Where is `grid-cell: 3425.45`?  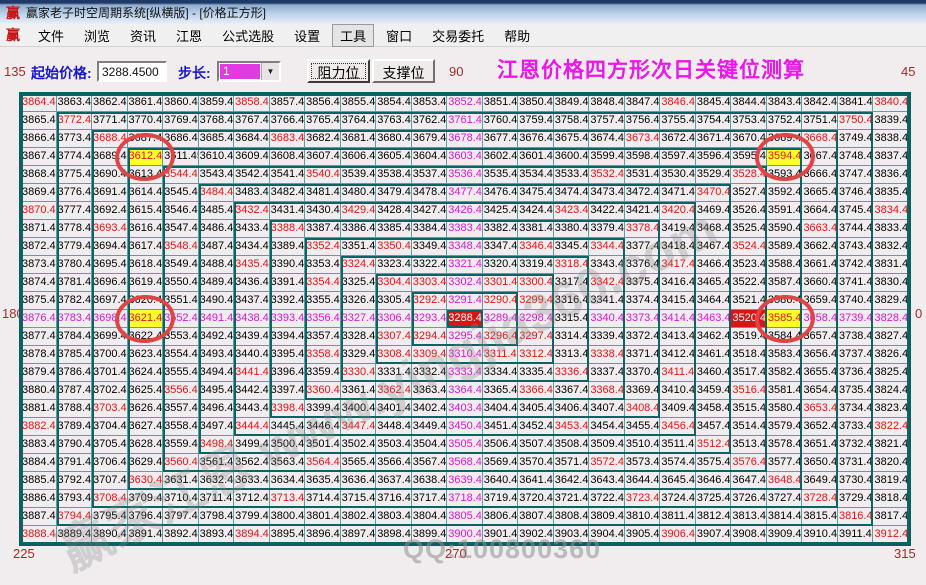
grid-cell: 3425.45 is located at coordinates (500, 211).